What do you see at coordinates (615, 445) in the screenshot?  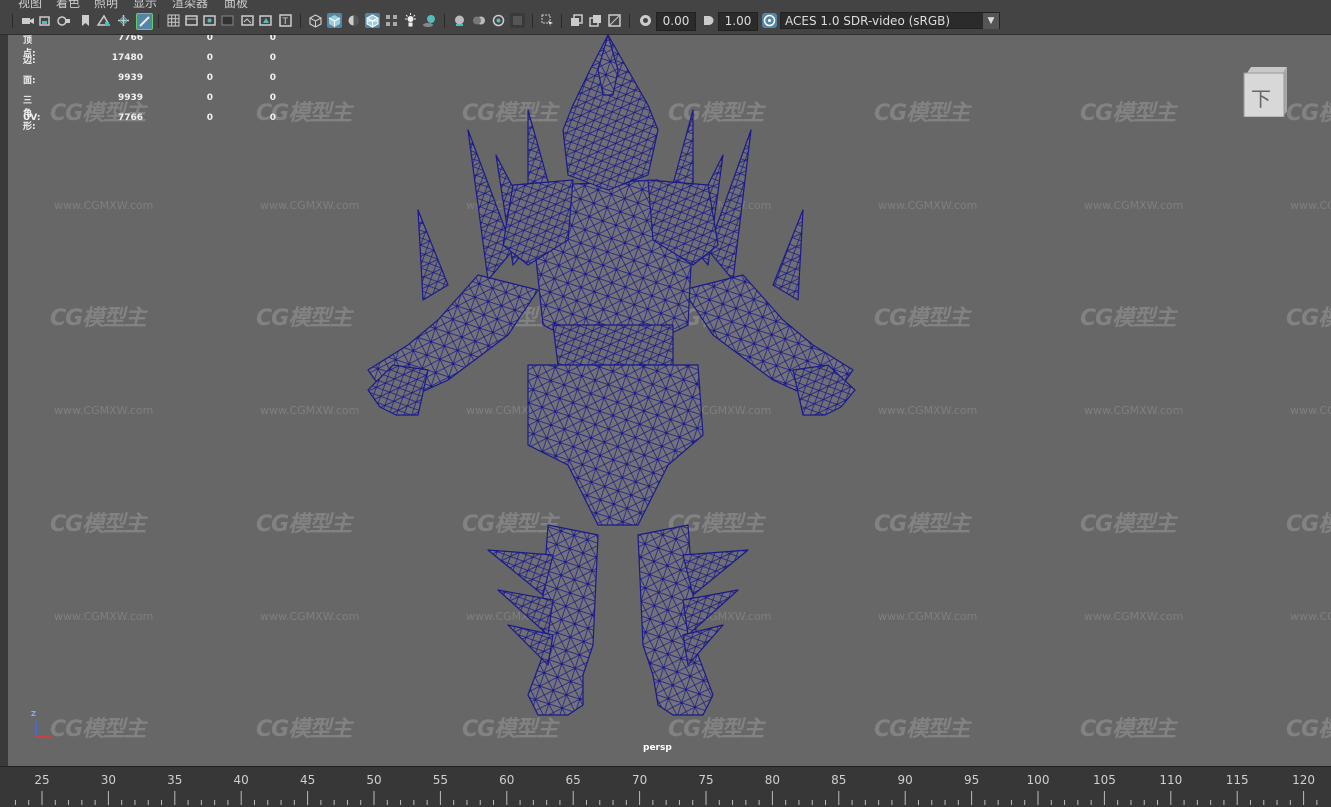 I see `skirt` at bounding box center [615, 445].